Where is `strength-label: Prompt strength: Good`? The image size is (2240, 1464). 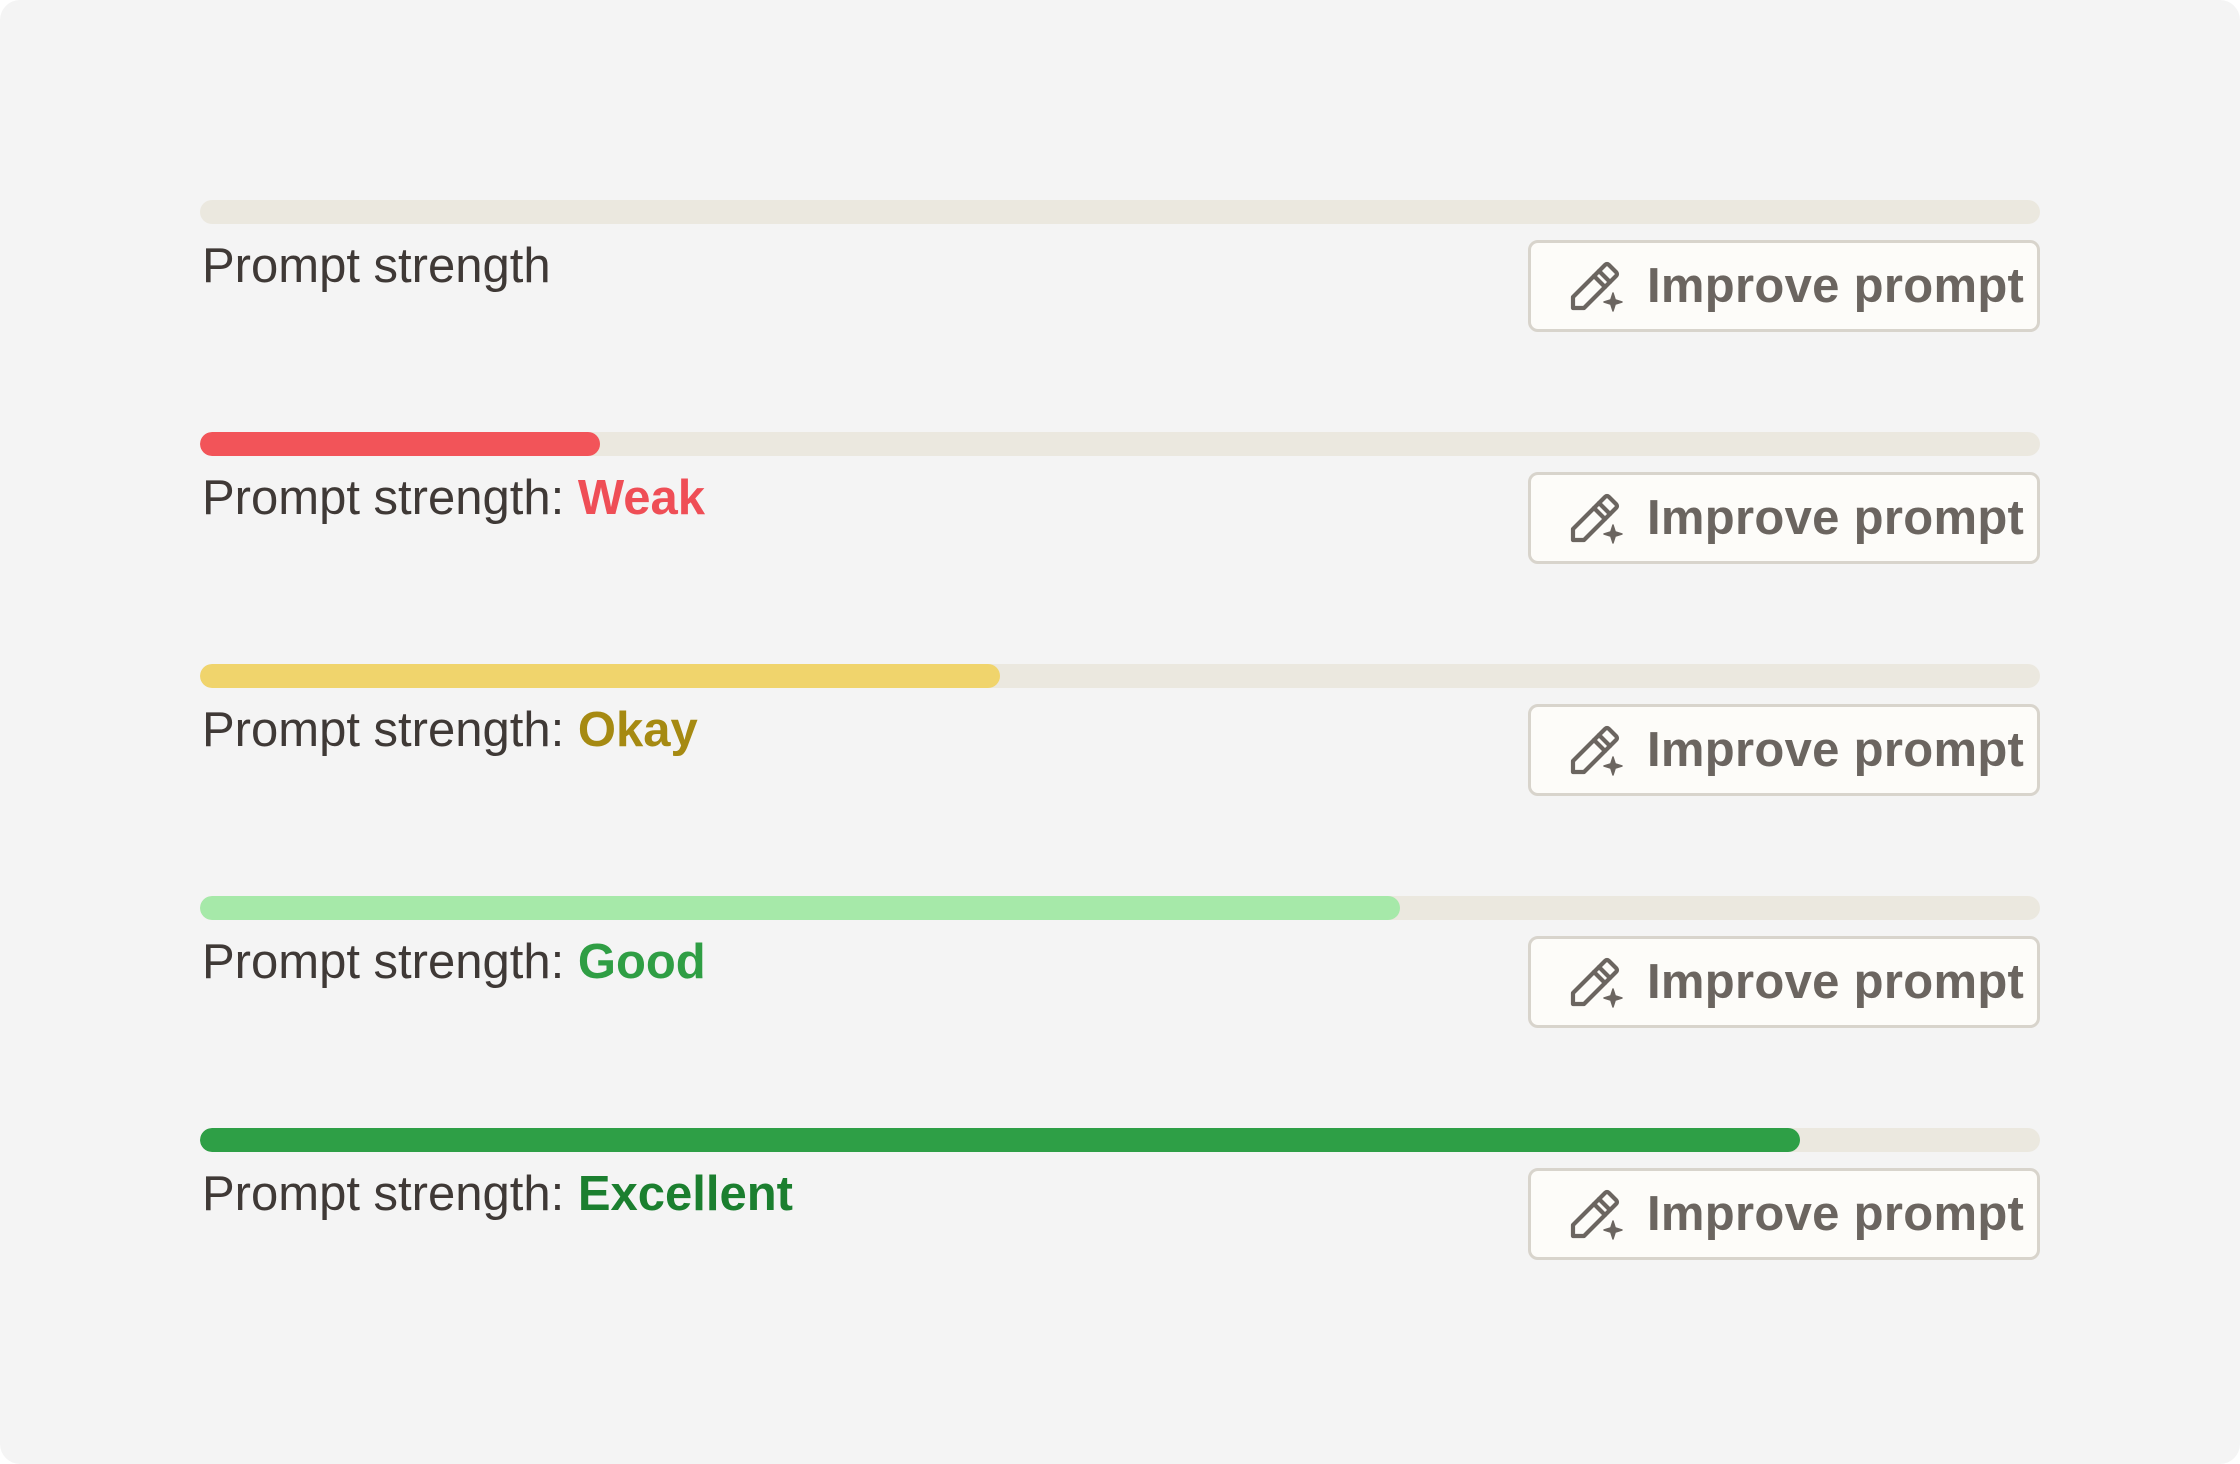 strength-label: Prompt strength: Good is located at coordinates (454, 962).